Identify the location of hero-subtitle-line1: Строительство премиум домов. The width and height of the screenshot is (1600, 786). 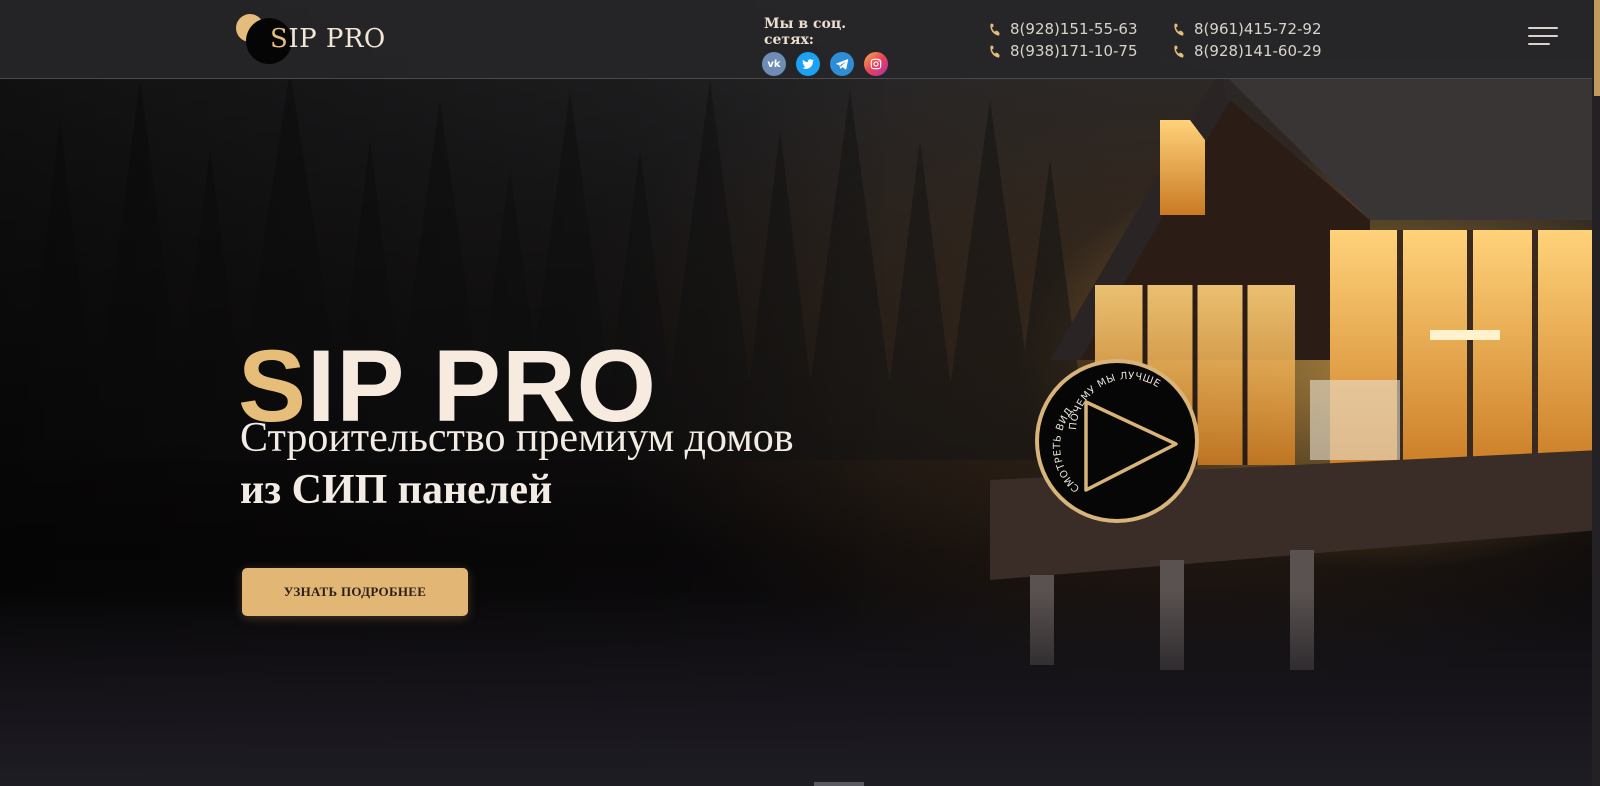
(517, 438).